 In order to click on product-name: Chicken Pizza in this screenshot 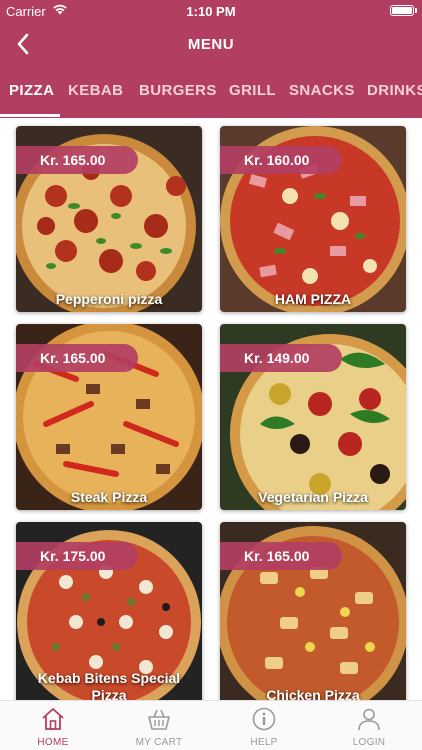, I will do `click(313, 693)`.